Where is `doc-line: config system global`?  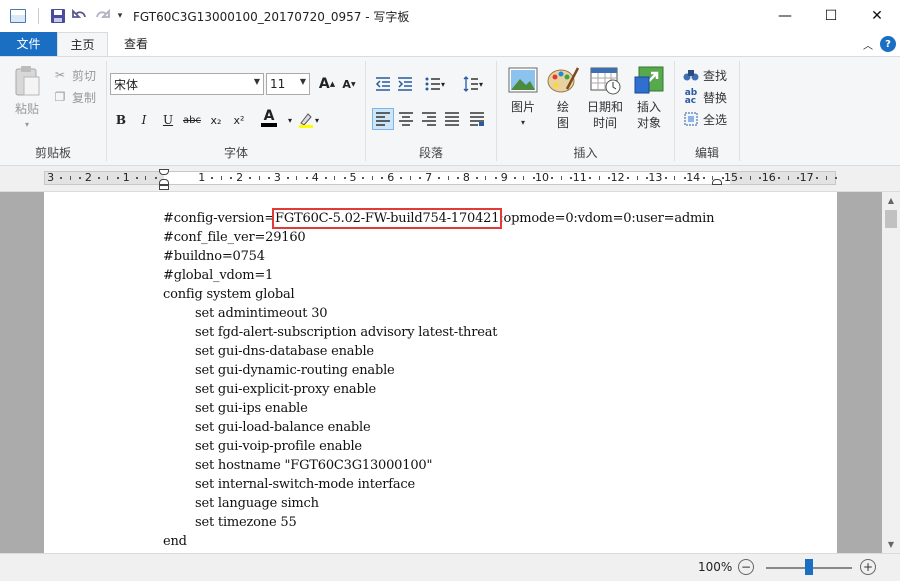
doc-line: config system global is located at coordinates (438, 294).